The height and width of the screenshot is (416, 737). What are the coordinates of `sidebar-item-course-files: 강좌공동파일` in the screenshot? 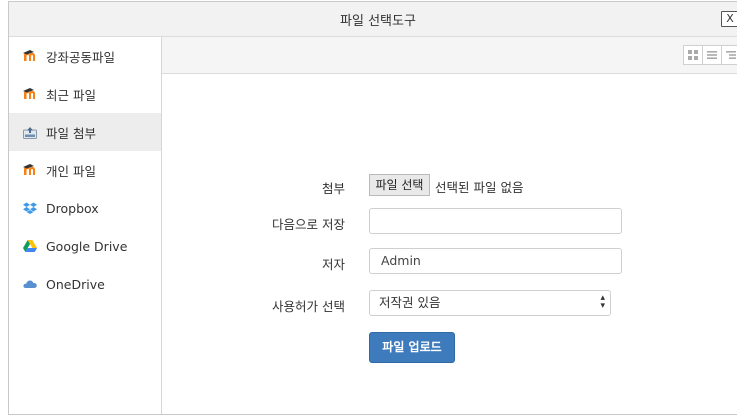 It's located at (85, 56).